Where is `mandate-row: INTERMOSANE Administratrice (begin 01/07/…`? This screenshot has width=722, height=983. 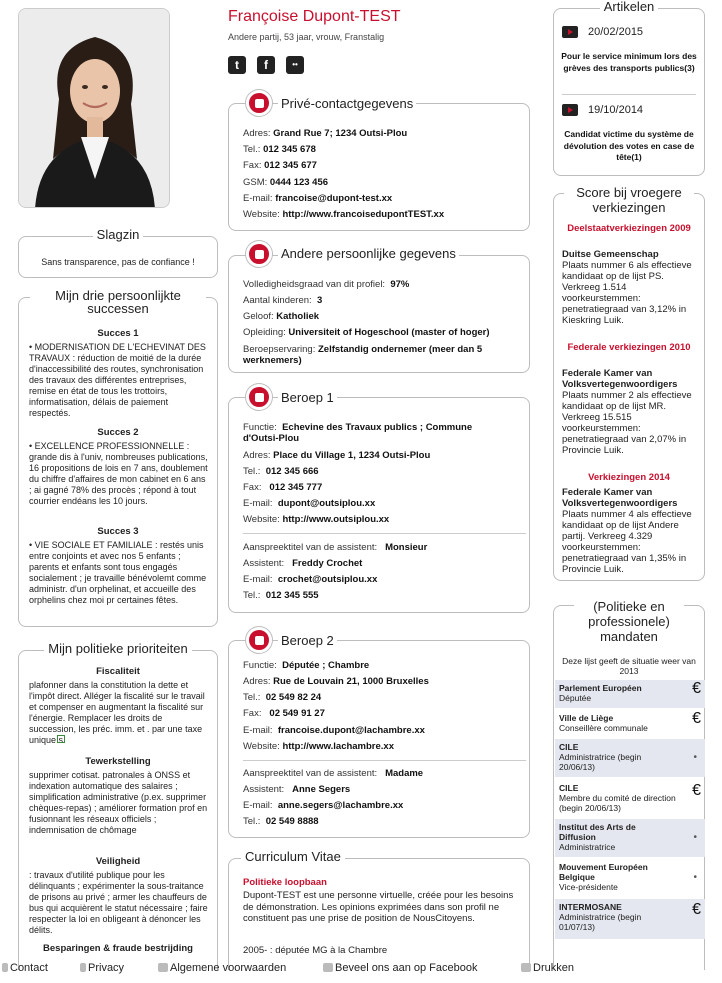 mandate-row: INTERMOSANE Administratrice (begin 01/07/… is located at coordinates (630, 919).